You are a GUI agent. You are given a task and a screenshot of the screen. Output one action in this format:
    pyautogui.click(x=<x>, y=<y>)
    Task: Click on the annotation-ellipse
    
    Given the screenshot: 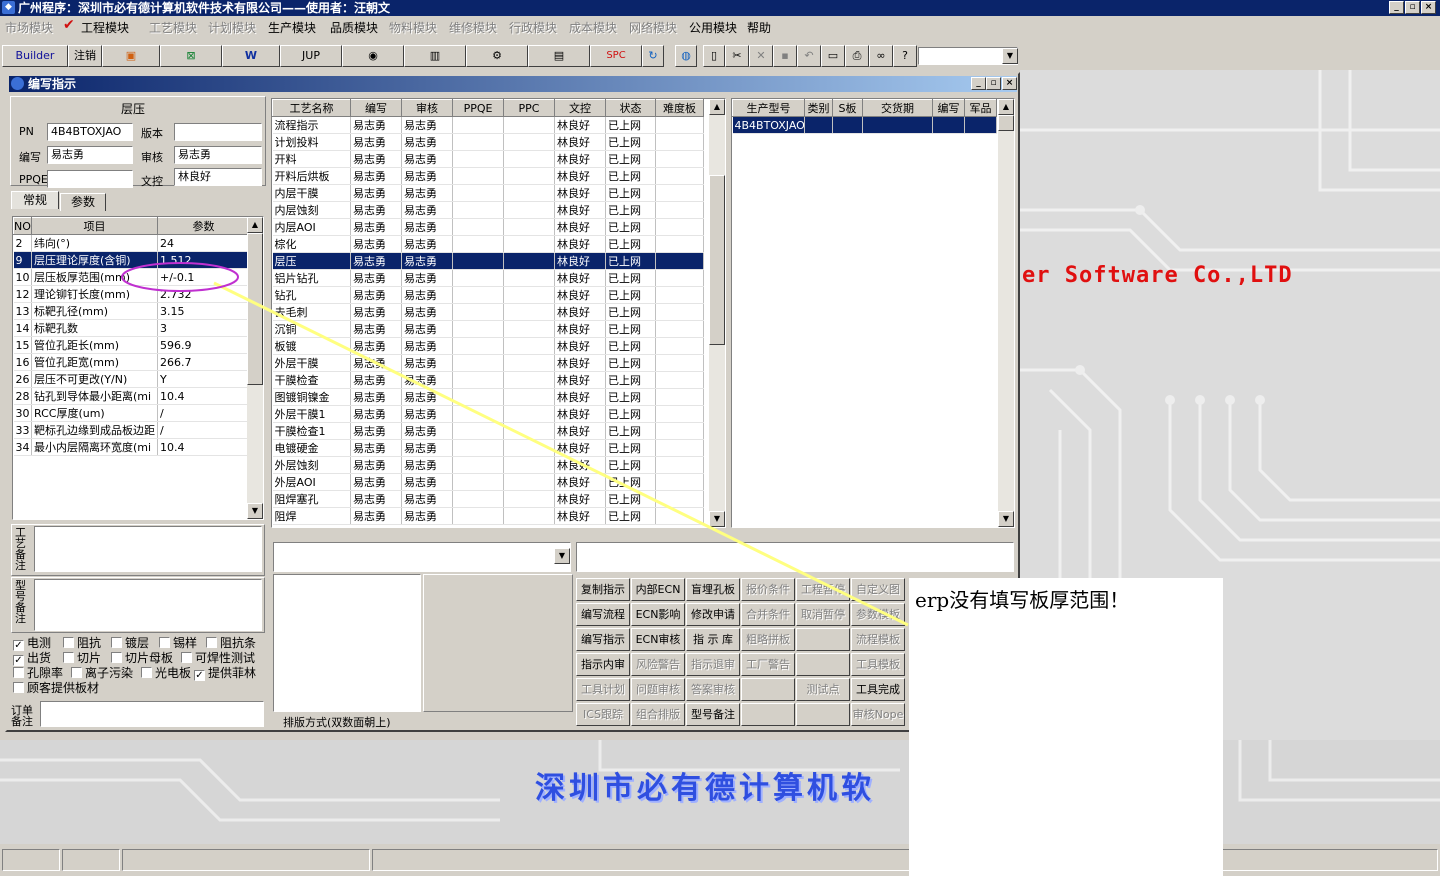 What is the action you would take?
    pyautogui.click(x=180, y=277)
    